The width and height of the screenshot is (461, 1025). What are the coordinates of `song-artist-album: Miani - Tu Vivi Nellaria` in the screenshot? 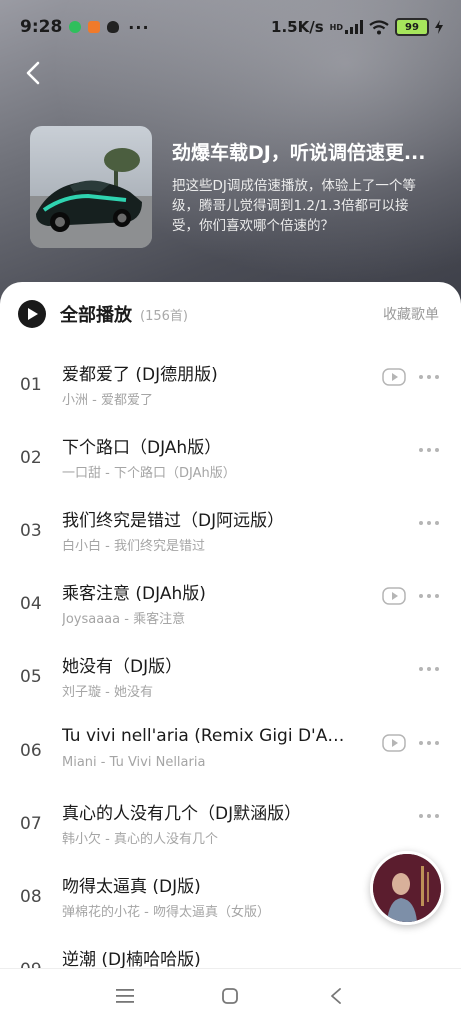 It's located at (134, 762).